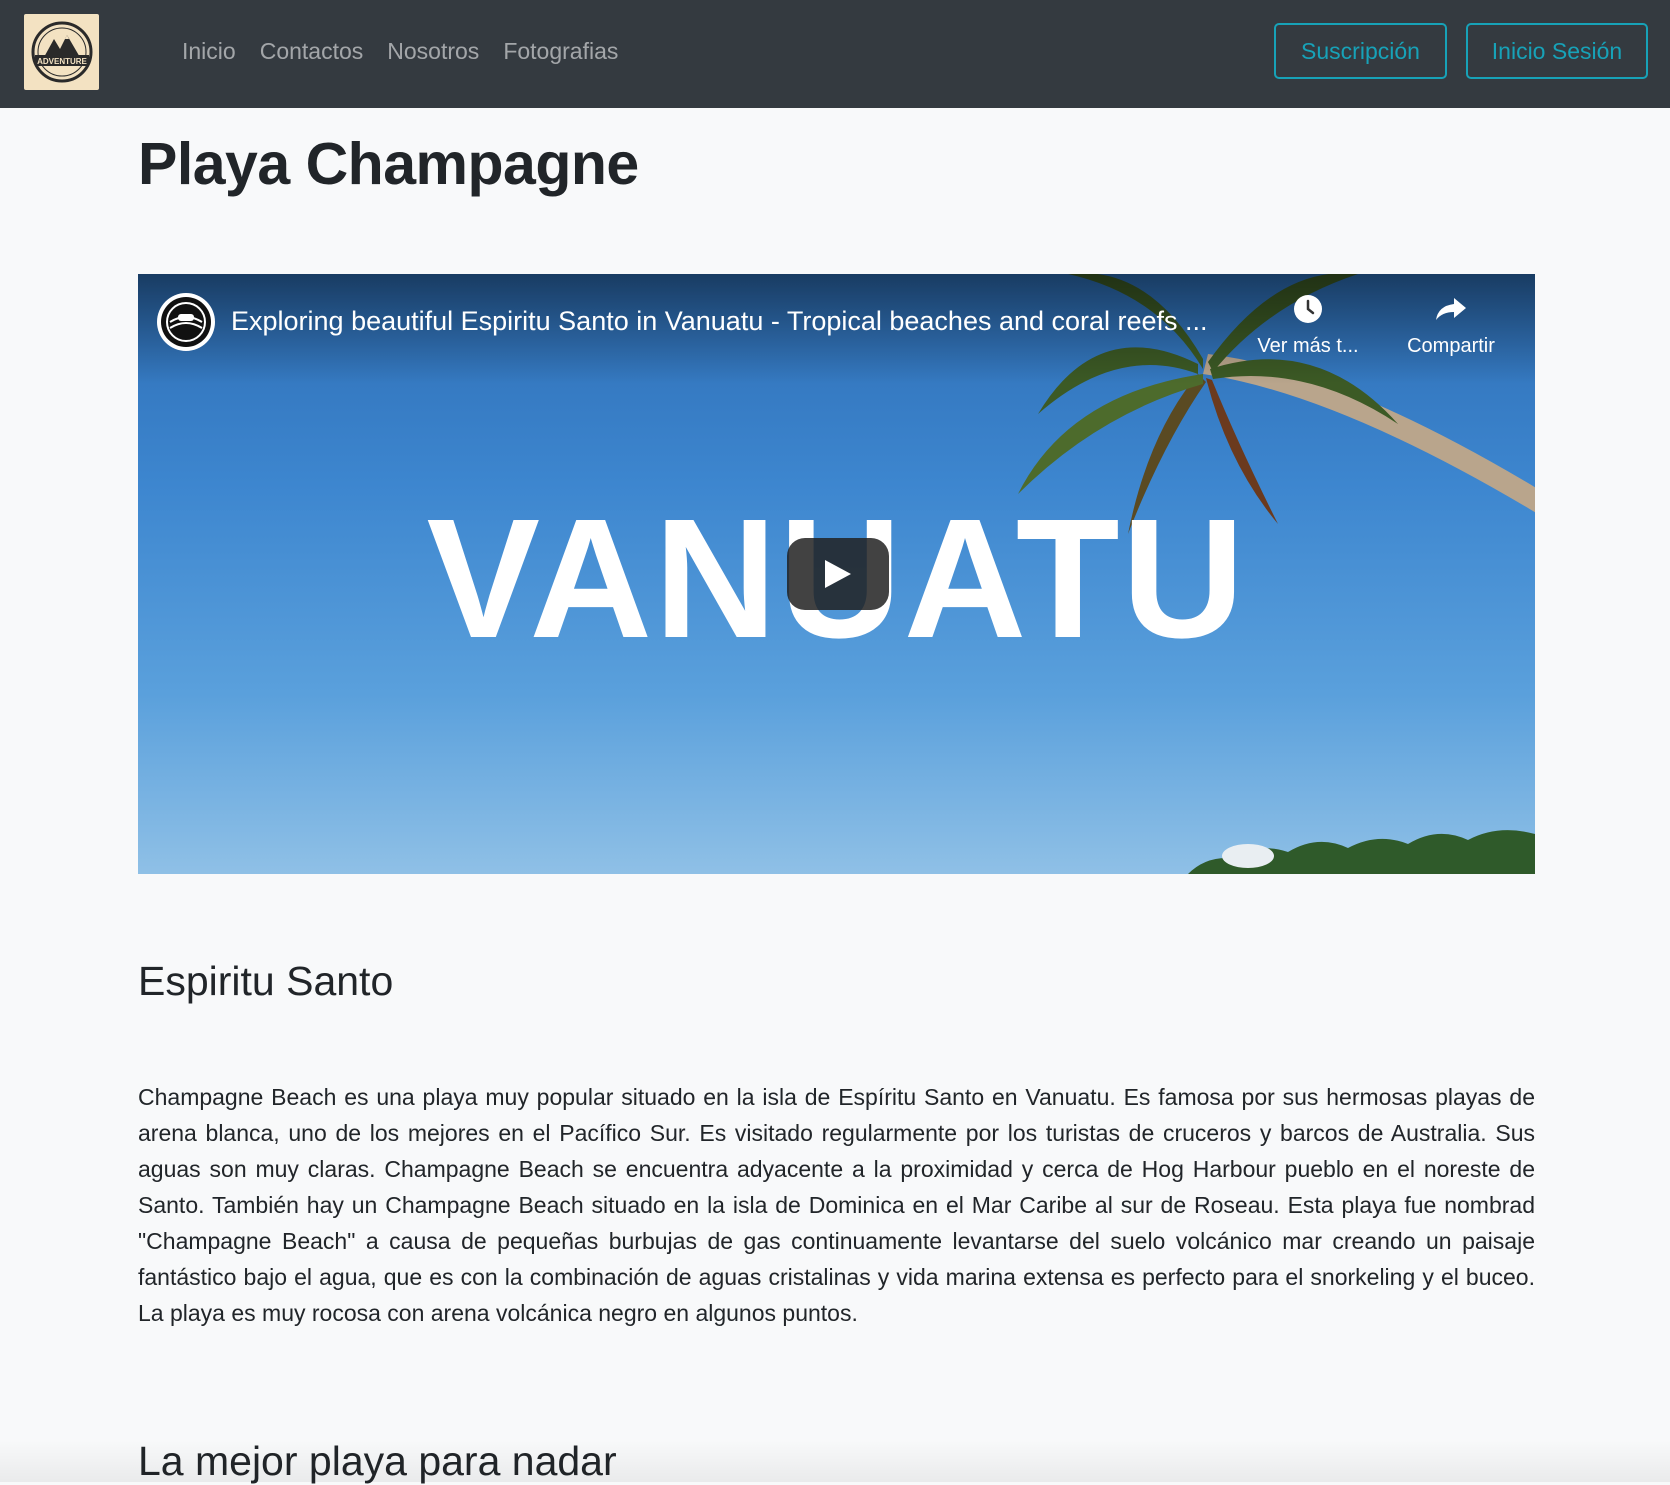  I want to click on login-button: Inicio Sesión, so click(1557, 51).